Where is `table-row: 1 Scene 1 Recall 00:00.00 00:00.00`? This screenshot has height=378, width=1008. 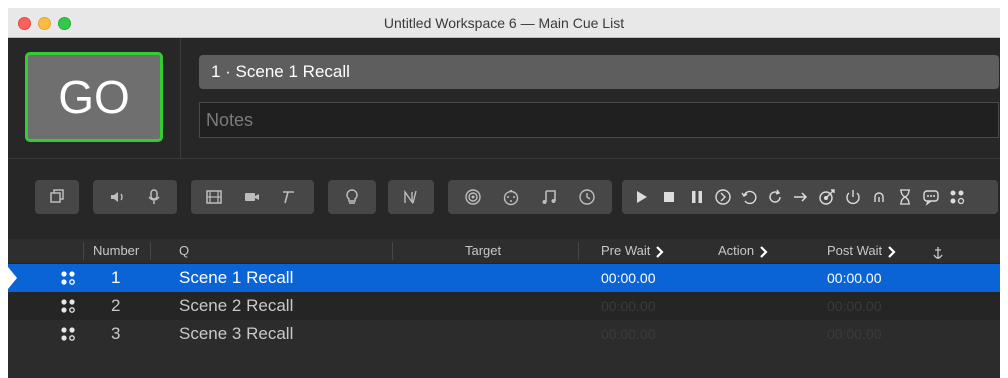
table-row: 1 Scene 1 Recall 00:00.00 00:00.00 is located at coordinates (504, 278).